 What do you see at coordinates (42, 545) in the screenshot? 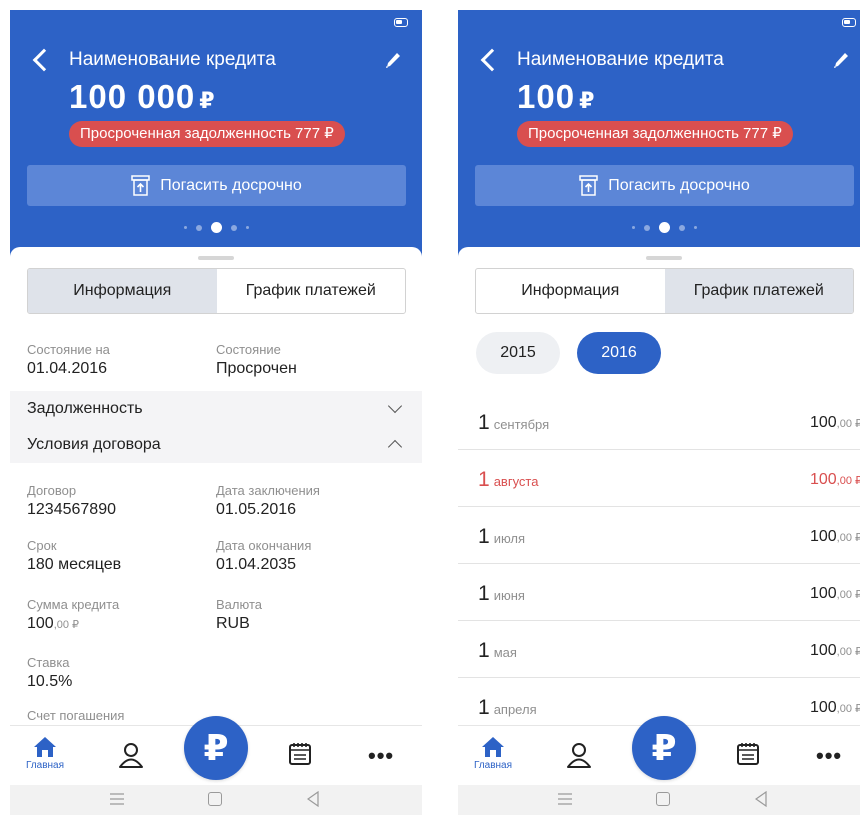
I see `term-label: Срок` at bounding box center [42, 545].